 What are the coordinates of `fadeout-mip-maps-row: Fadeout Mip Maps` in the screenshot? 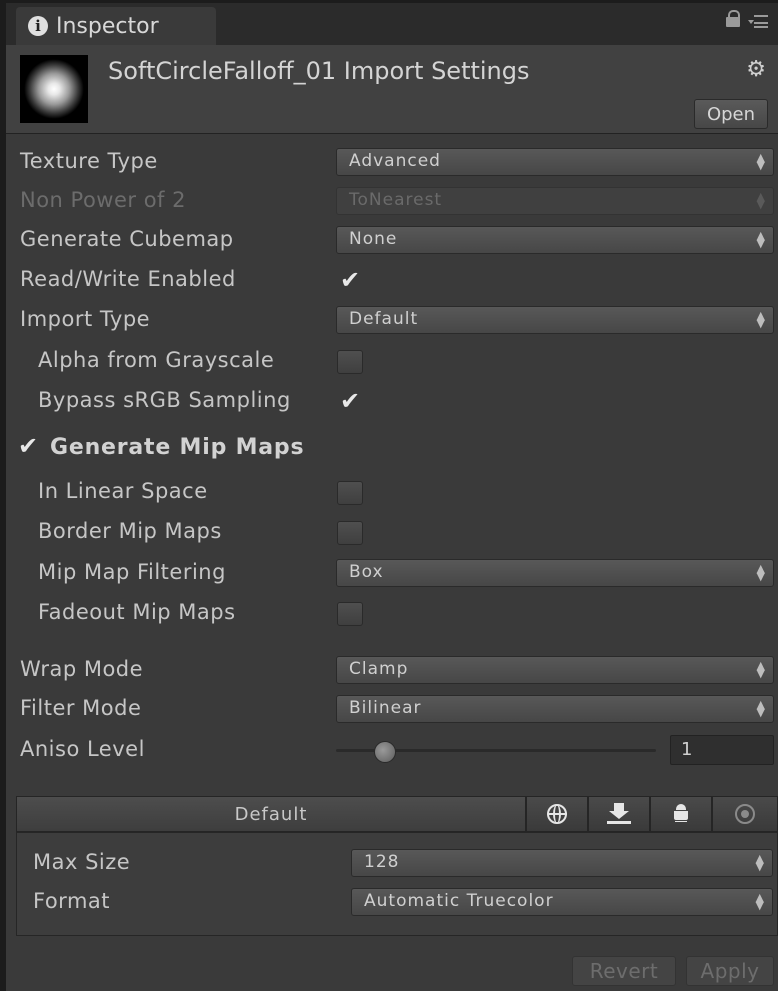 It's located at (392, 613).